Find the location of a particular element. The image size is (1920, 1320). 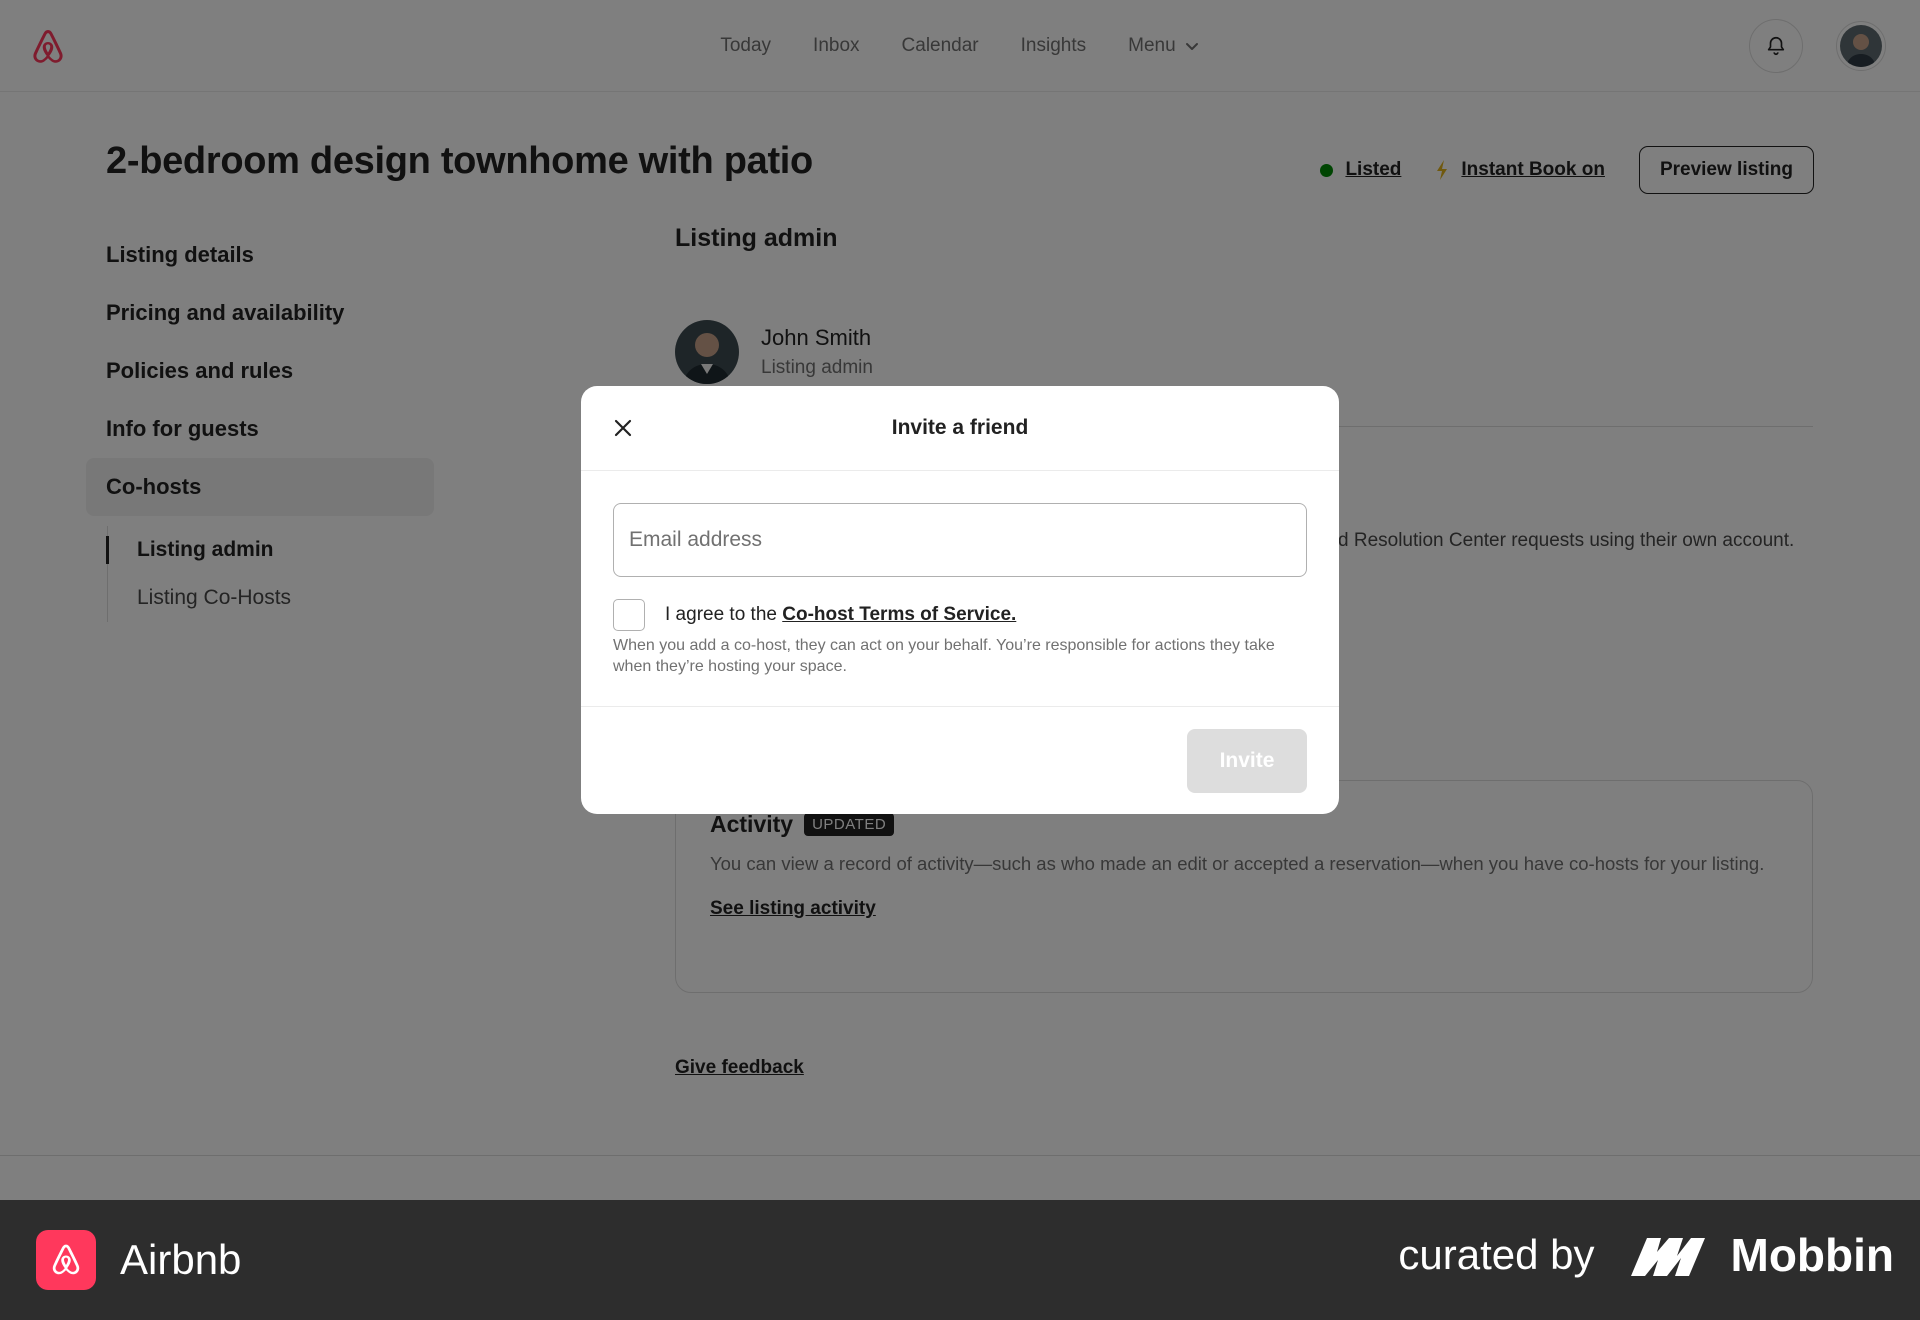

terms-label: I agree to the Co-host Terms of Service. is located at coordinates (840, 615).